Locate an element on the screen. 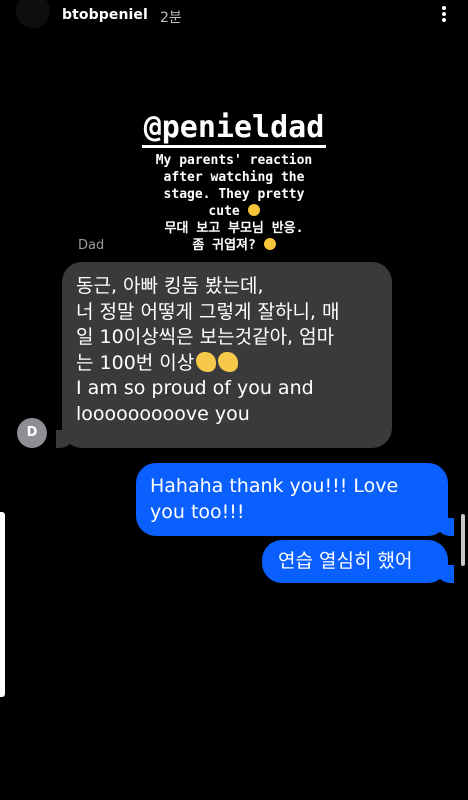  caption-line: My parents' reaction is located at coordinates (234, 160).